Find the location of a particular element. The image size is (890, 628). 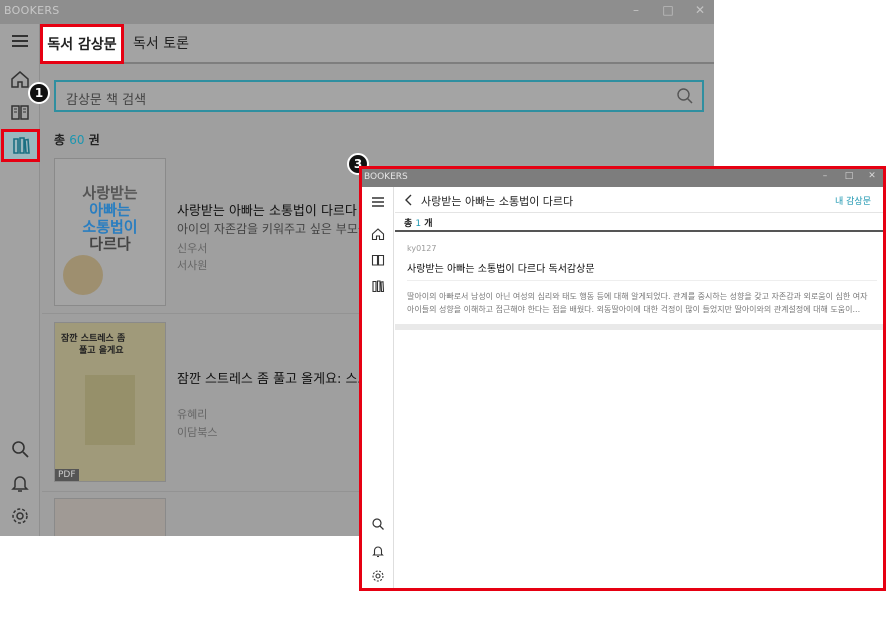

tab-reading-reviews: 독서 감상문 is located at coordinates (82, 44).